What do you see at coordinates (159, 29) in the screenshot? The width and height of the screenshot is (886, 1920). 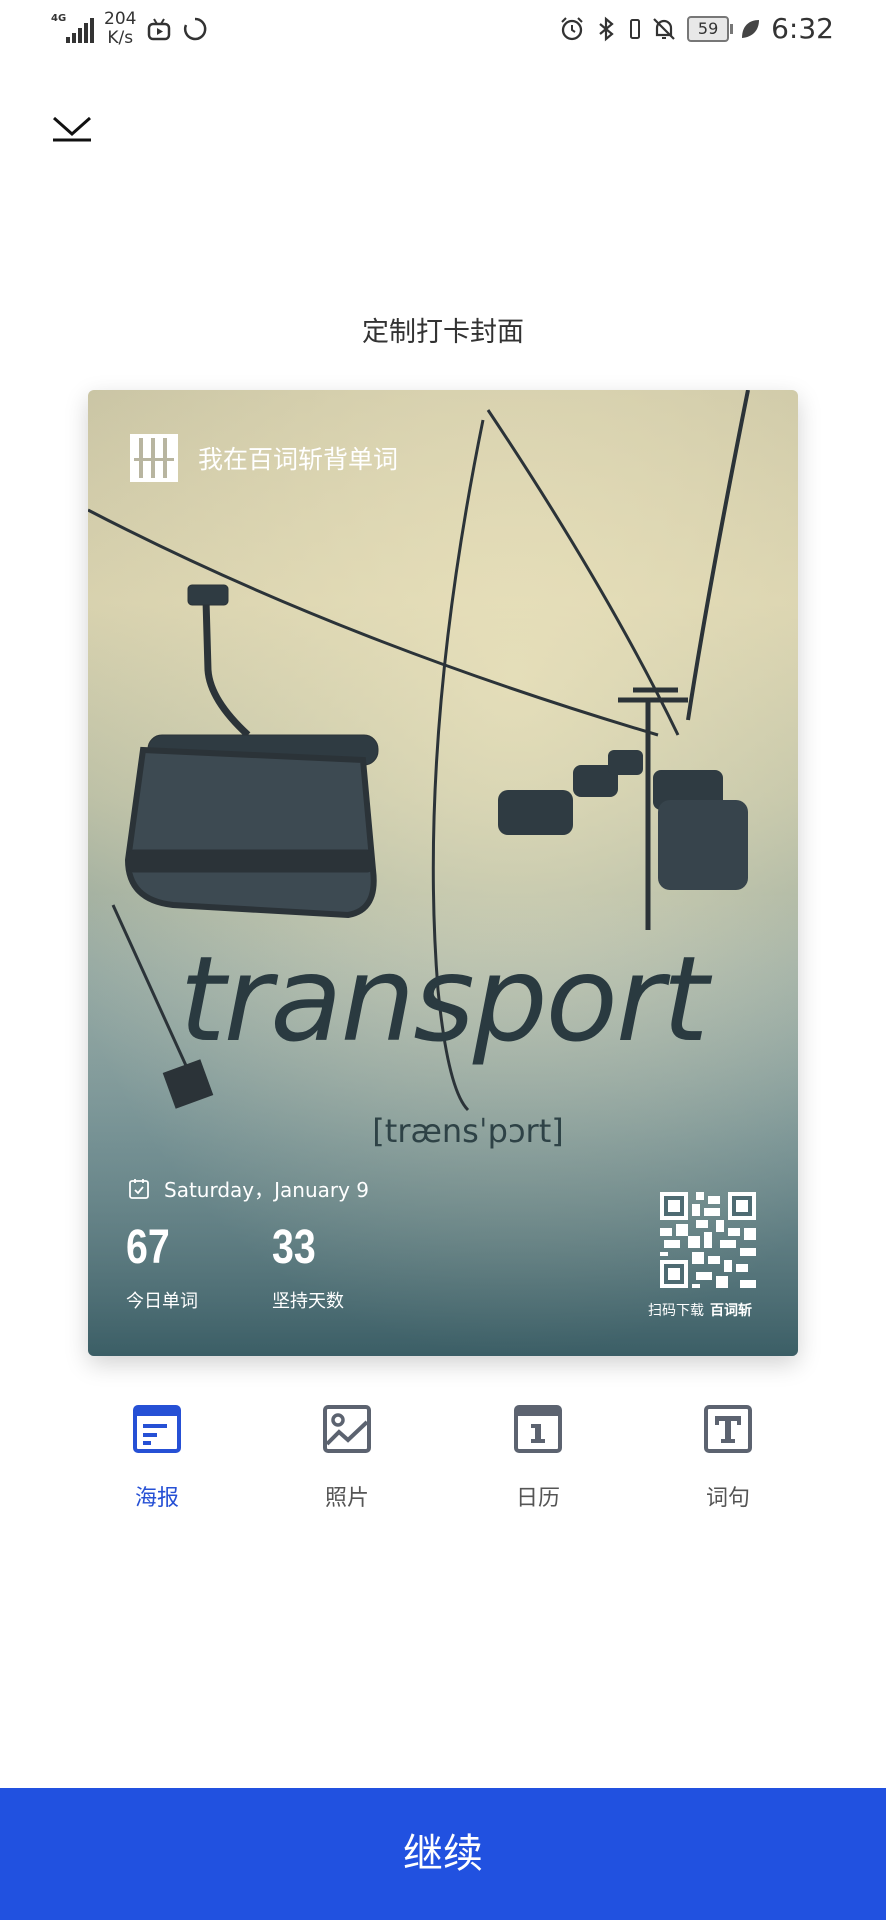 I see `tv-app-icon` at bounding box center [159, 29].